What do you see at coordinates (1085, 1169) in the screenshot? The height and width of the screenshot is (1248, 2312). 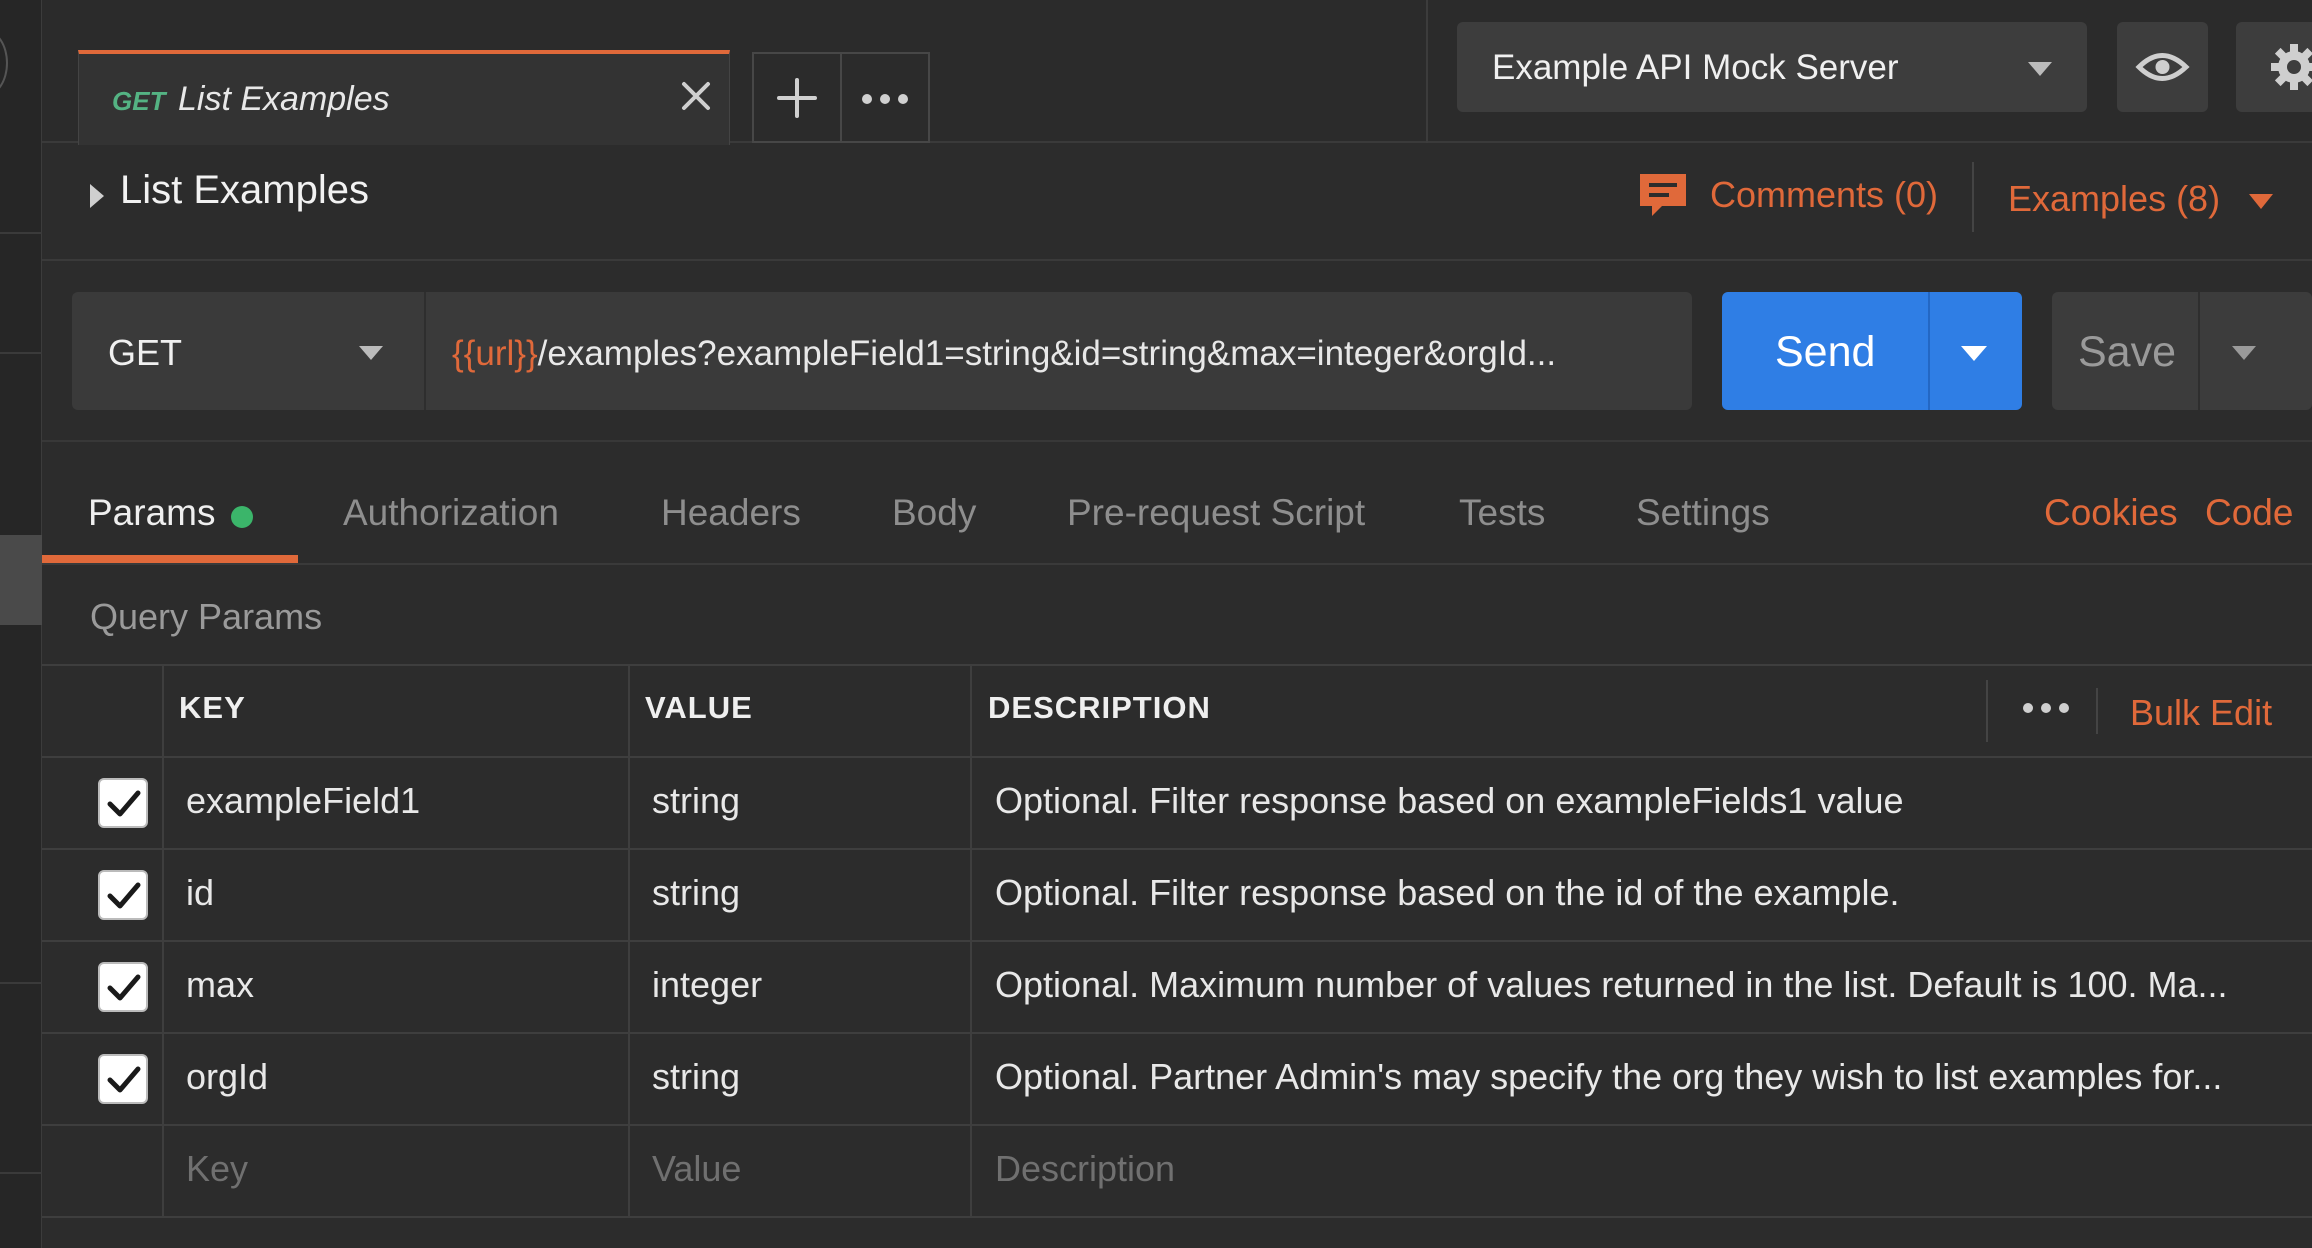 I see `new-description-input: Description` at bounding box center [1085, 1169].